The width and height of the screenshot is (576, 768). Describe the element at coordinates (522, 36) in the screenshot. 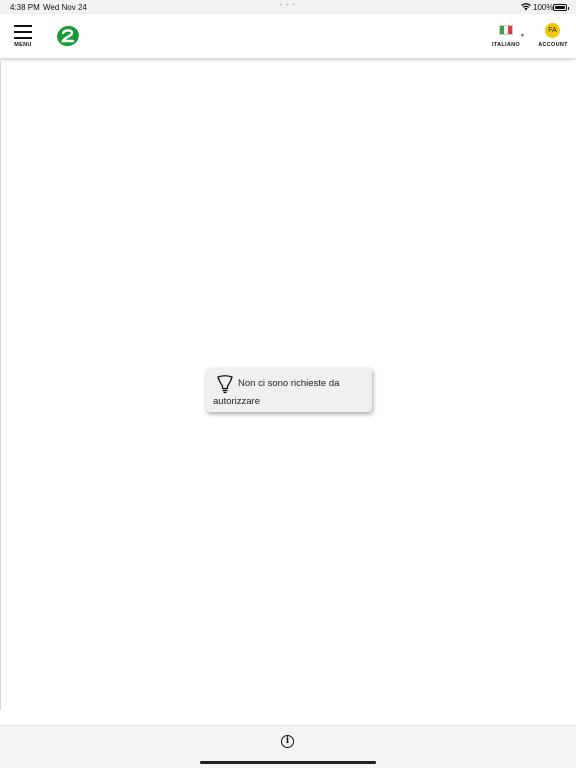

I see `caret-down-icon: ▼` at that location.